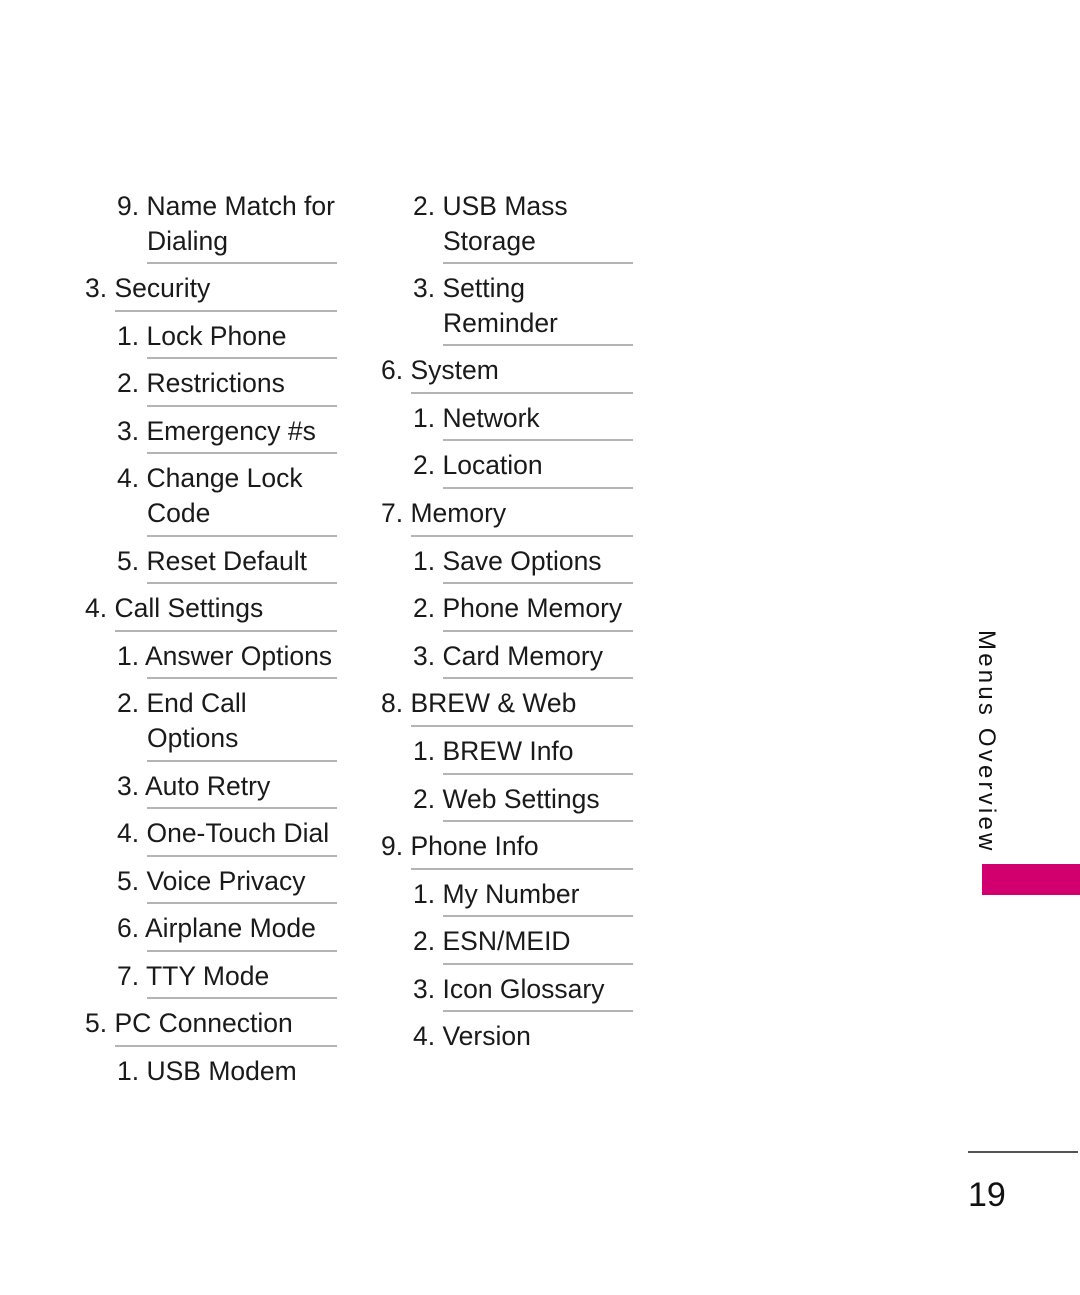  What do you see at coordinates (987, 1195) in the screenshot?
I see `page-number: 19` at bounding box center [987, 1195].